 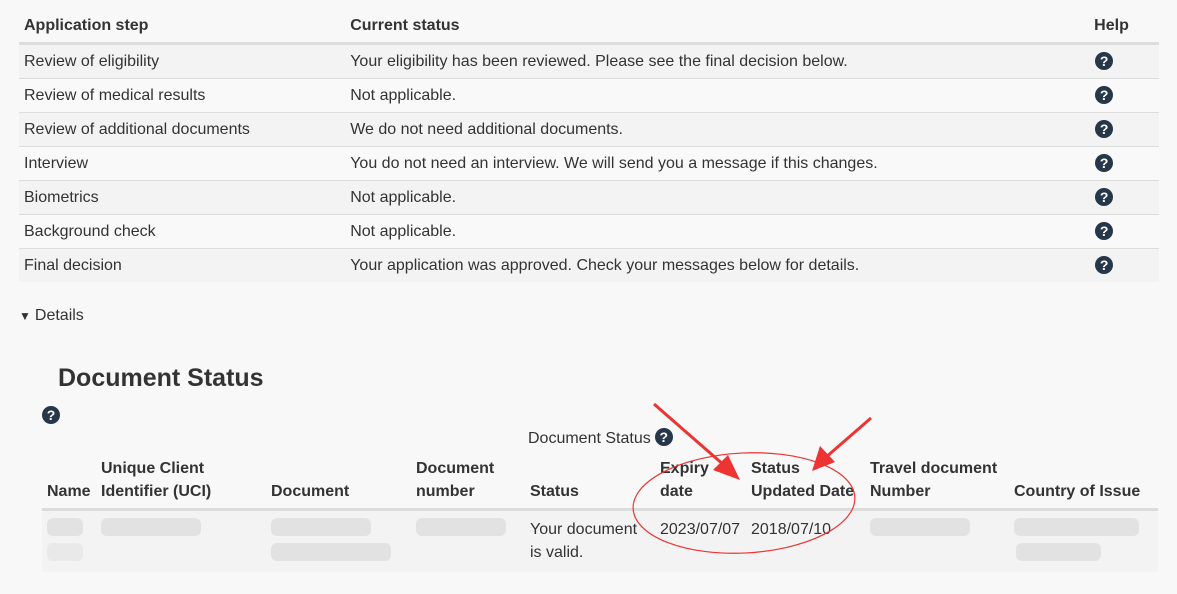 What do you see at coordinates (590, 483) in the screenshot?
I see `header-status: Status` at bounding box center [590, 483].